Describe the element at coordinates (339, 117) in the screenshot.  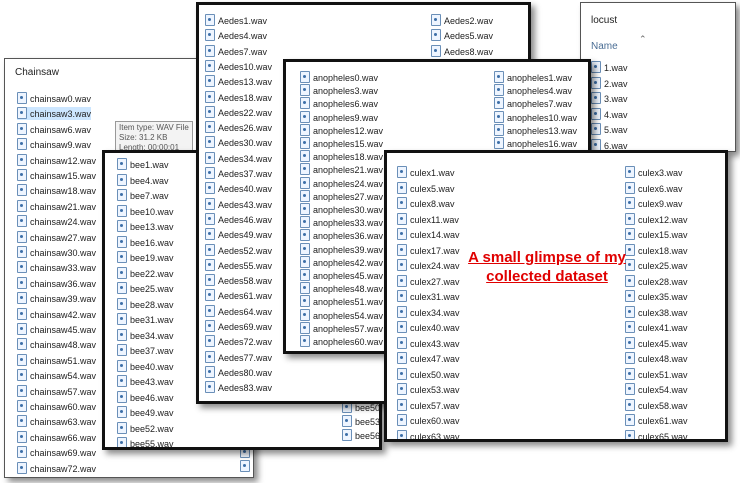
I see `file-item: anopheles9.wav` at that location.